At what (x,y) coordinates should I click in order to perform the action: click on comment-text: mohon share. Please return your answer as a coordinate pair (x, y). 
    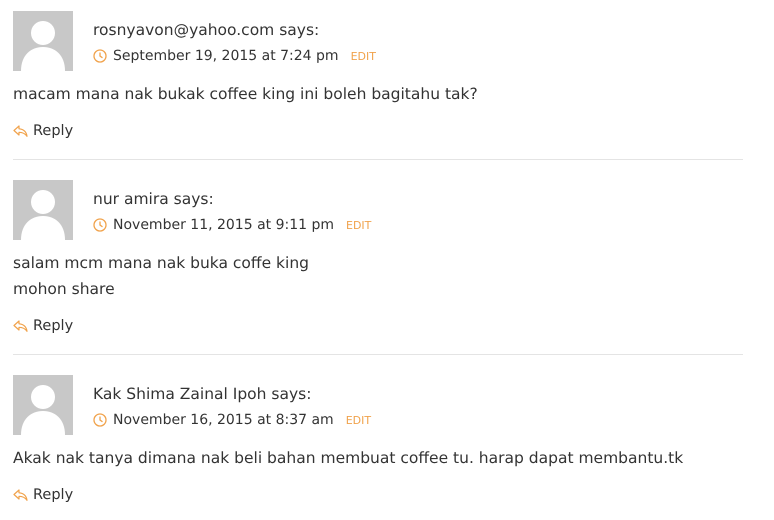
    Looking at the image, I should click on (64, 289).